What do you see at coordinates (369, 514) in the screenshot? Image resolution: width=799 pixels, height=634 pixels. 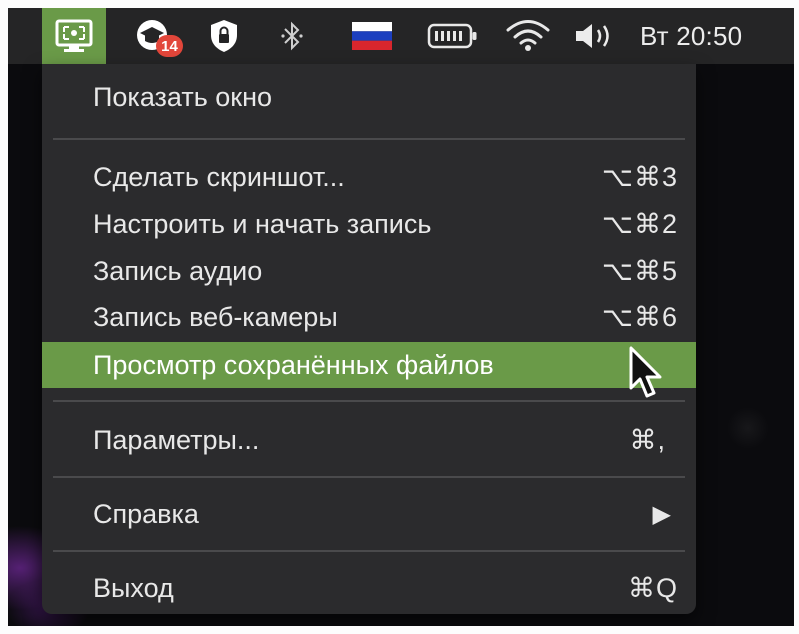 I see `menu-item-help: Справка ▶` at bounding box center [369, 514].